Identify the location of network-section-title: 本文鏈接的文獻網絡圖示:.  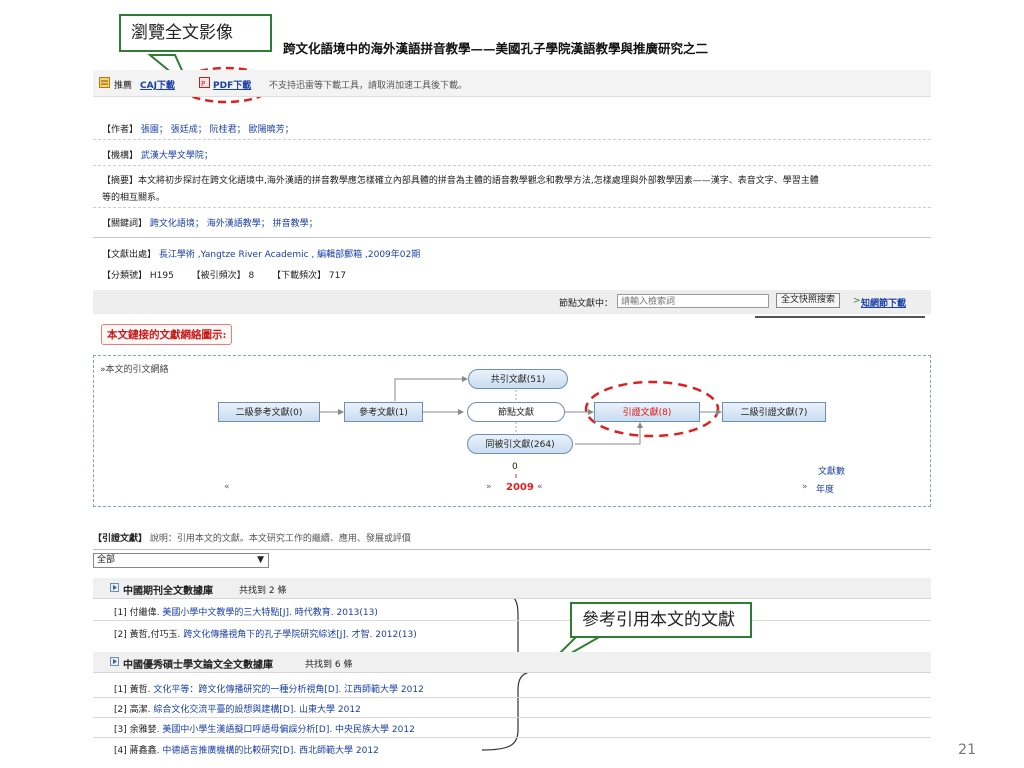
(167, 334).